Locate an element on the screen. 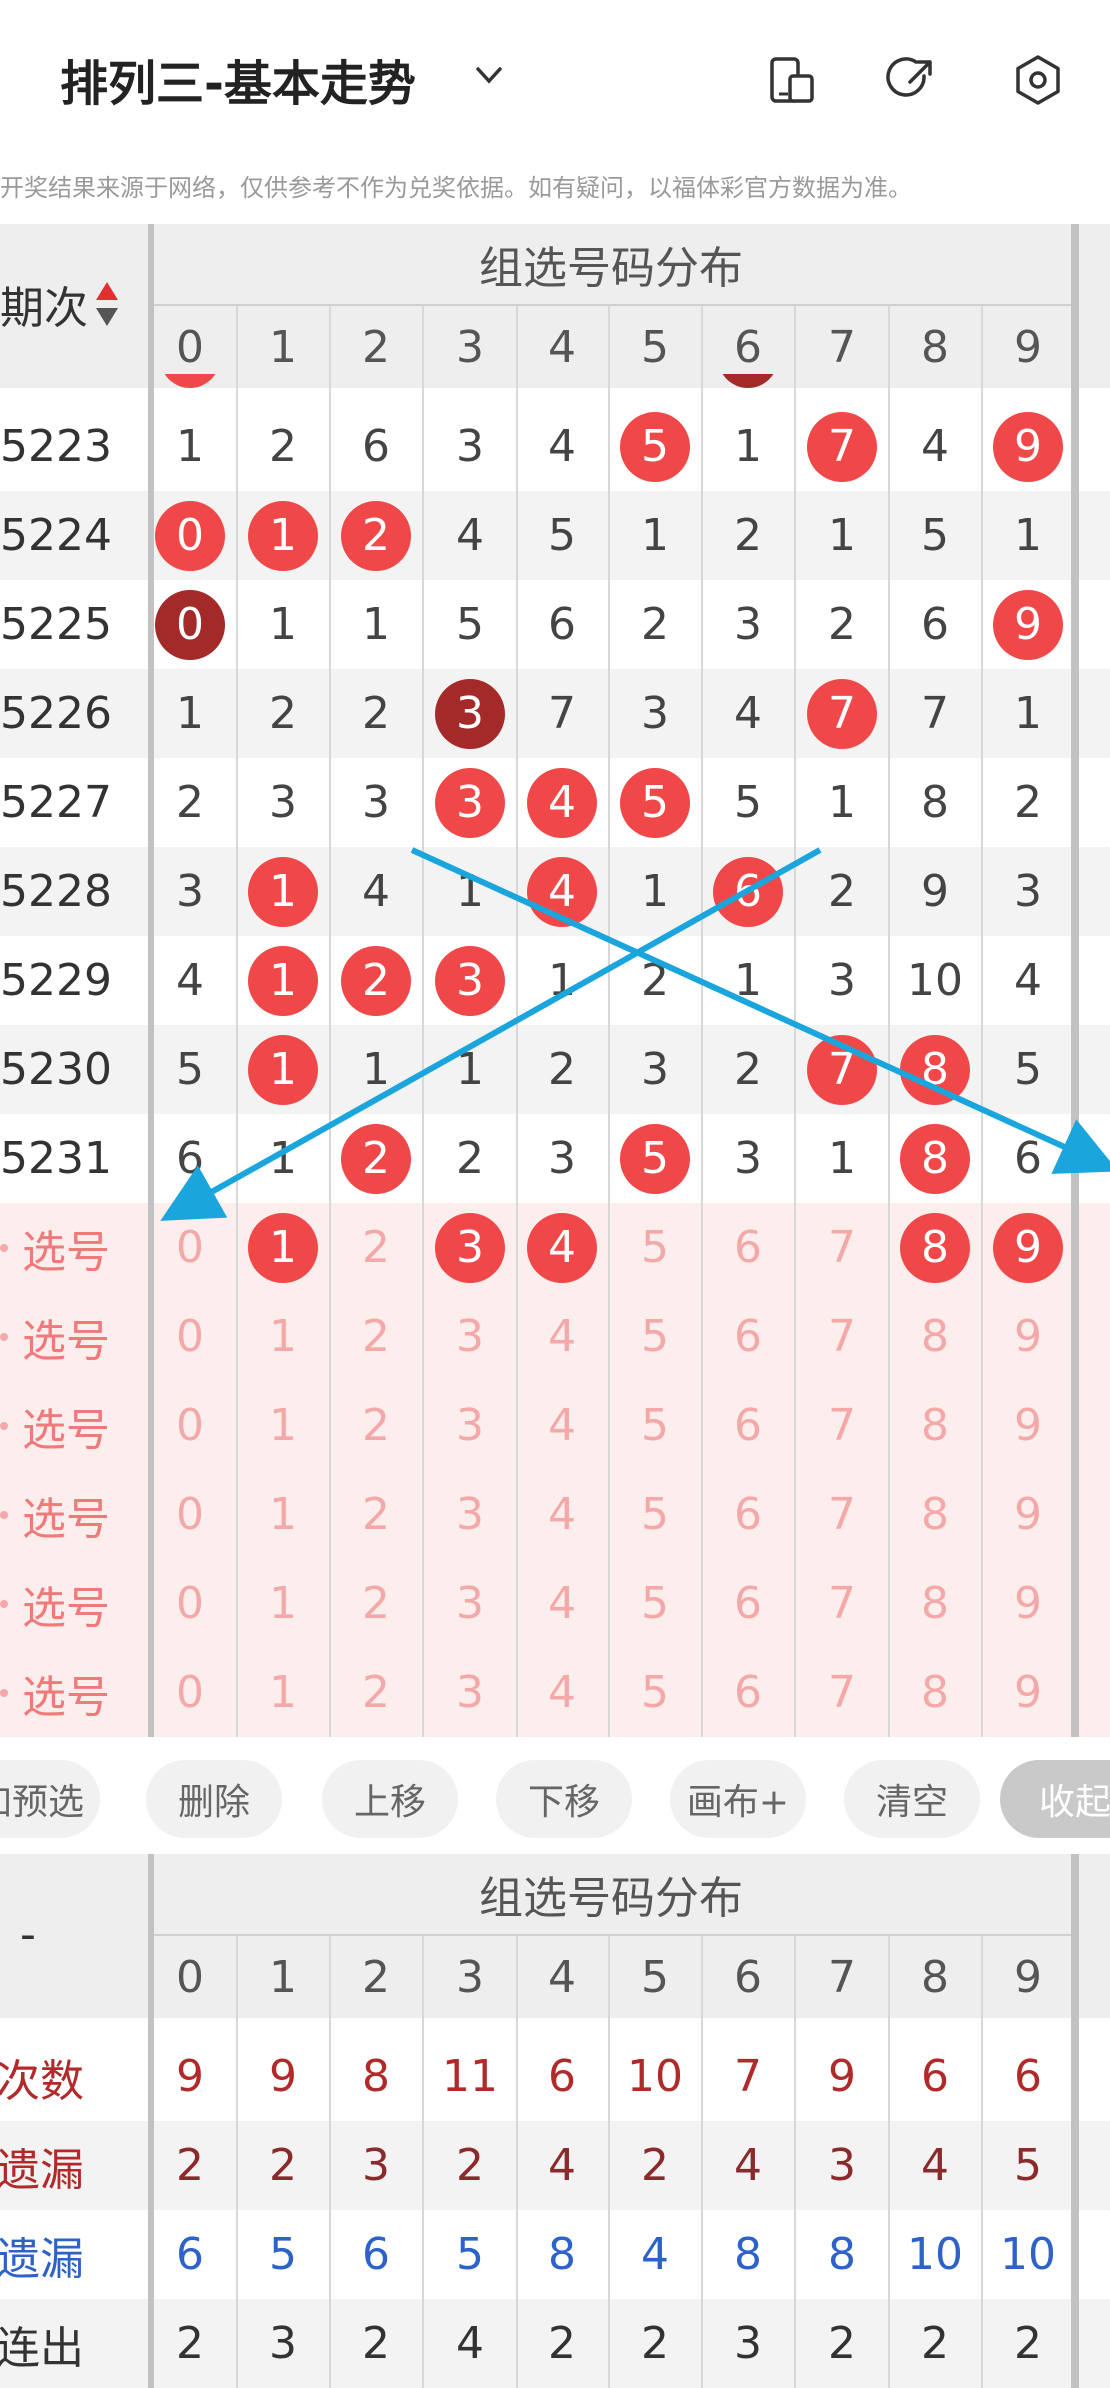  arrow-line-down-left is located at coordinates (491, 1034).